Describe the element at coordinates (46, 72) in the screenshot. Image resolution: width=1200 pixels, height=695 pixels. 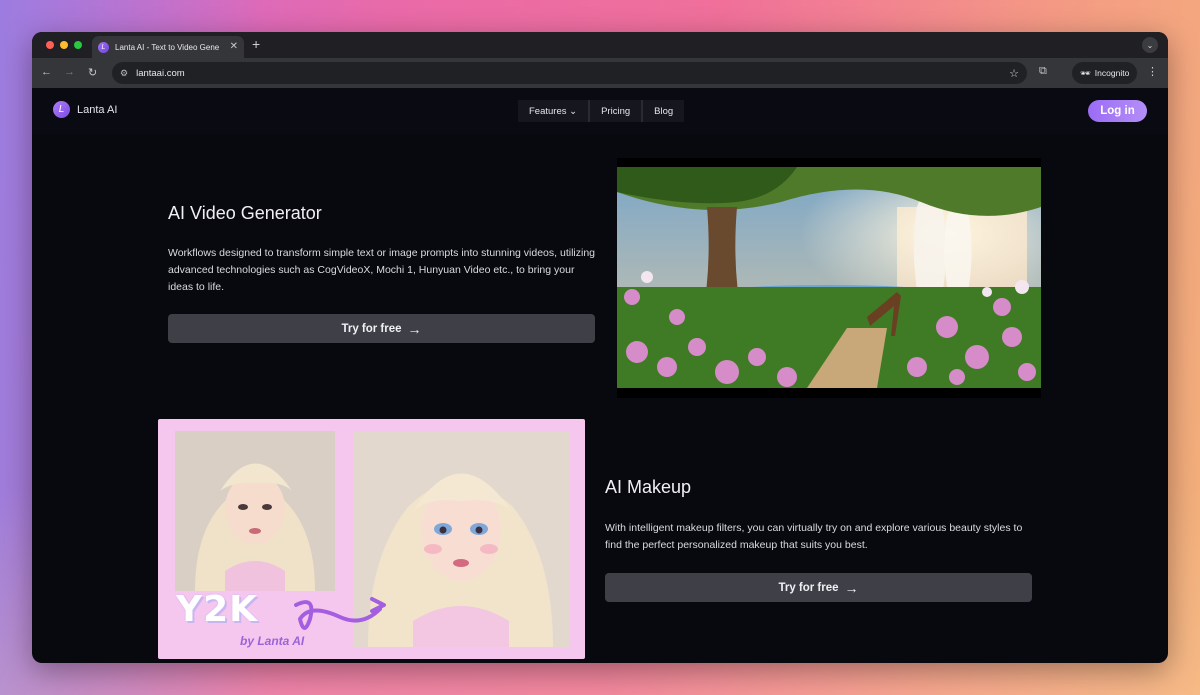
I see `back-arrow-icon: ←` at that location.